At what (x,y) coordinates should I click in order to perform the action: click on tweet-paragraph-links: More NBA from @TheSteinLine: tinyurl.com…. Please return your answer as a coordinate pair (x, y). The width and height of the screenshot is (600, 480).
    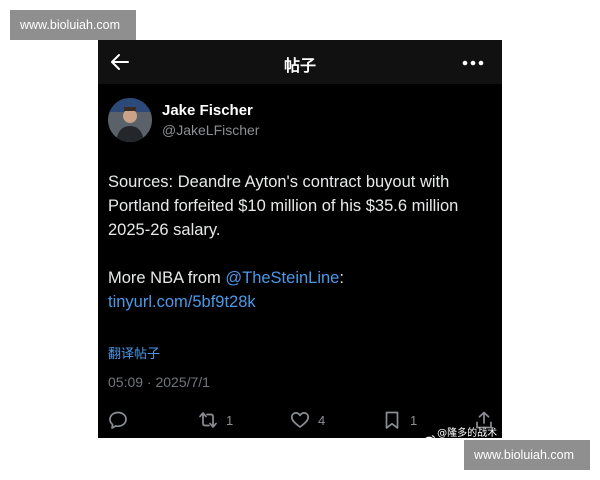
    Looking at the image, I should click on (302, 290).